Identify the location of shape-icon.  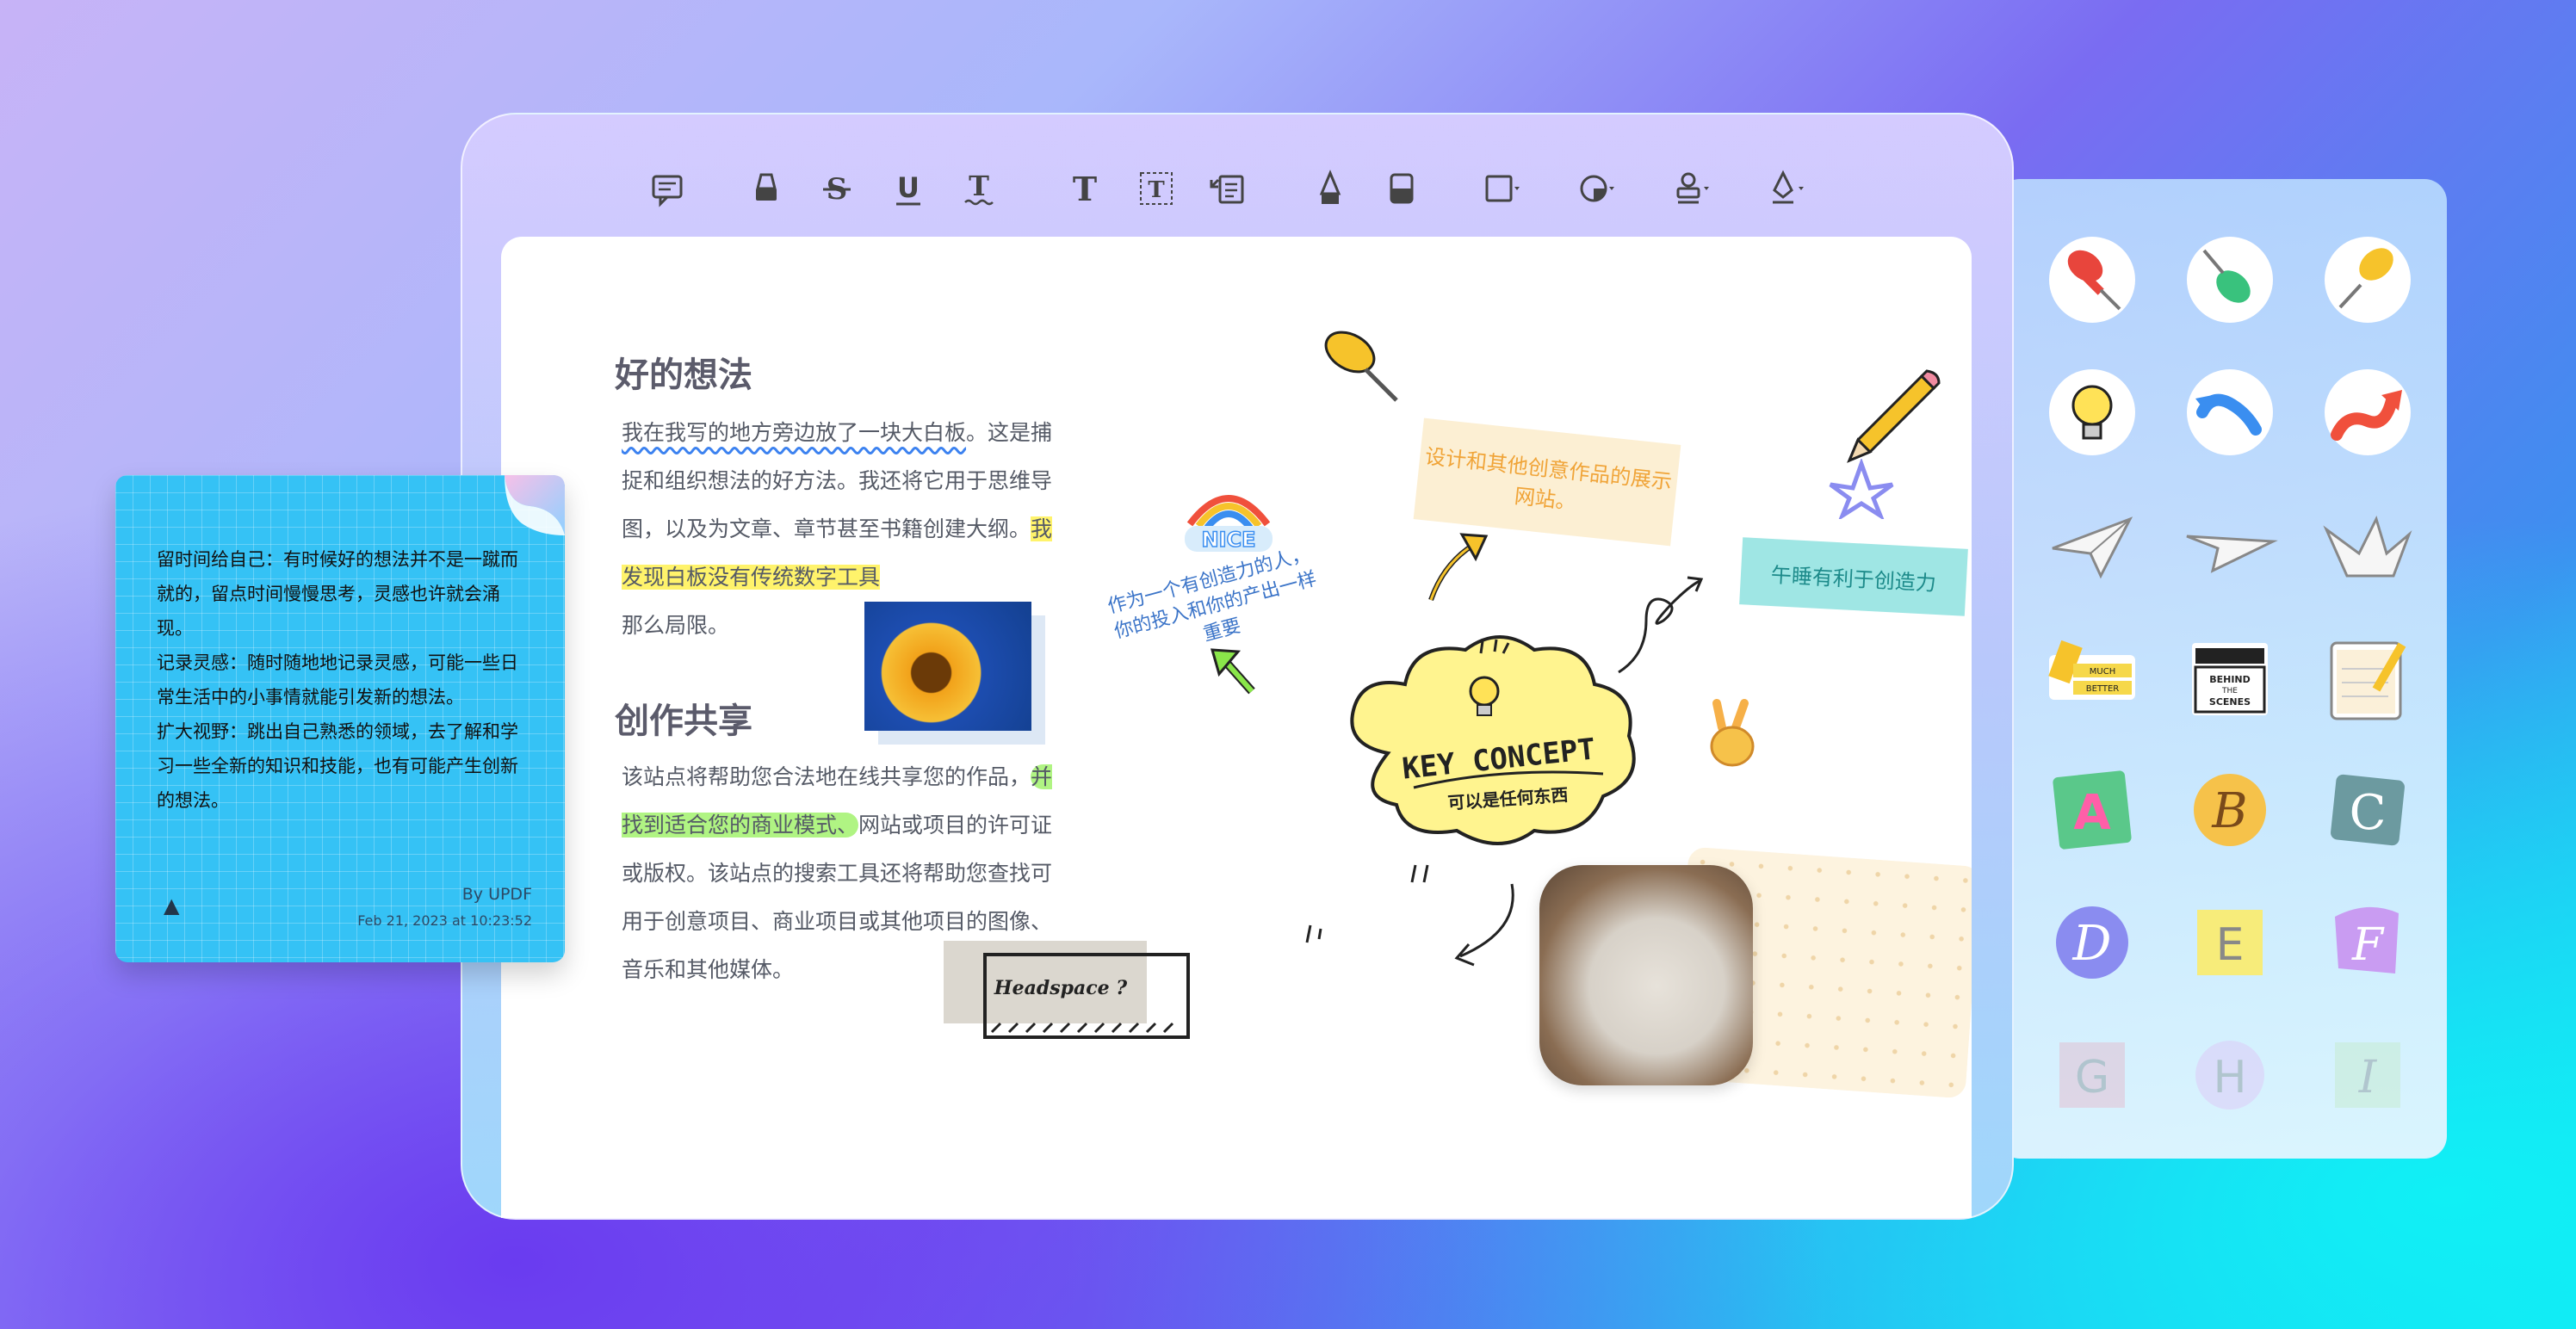
(1502, 188).